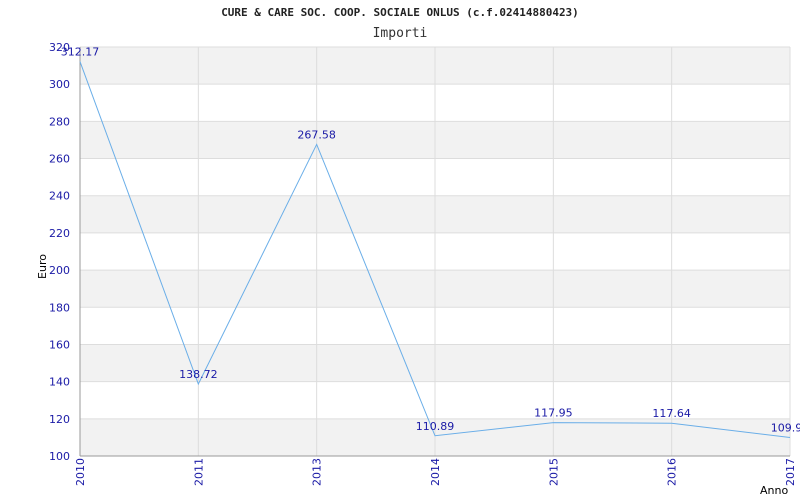 The height and width of the screenshot is (500, 800). What do you see at coordinates (435, 426) in the screenshot?
I see `data-label: 110.89` at bounding box center [435, 426].